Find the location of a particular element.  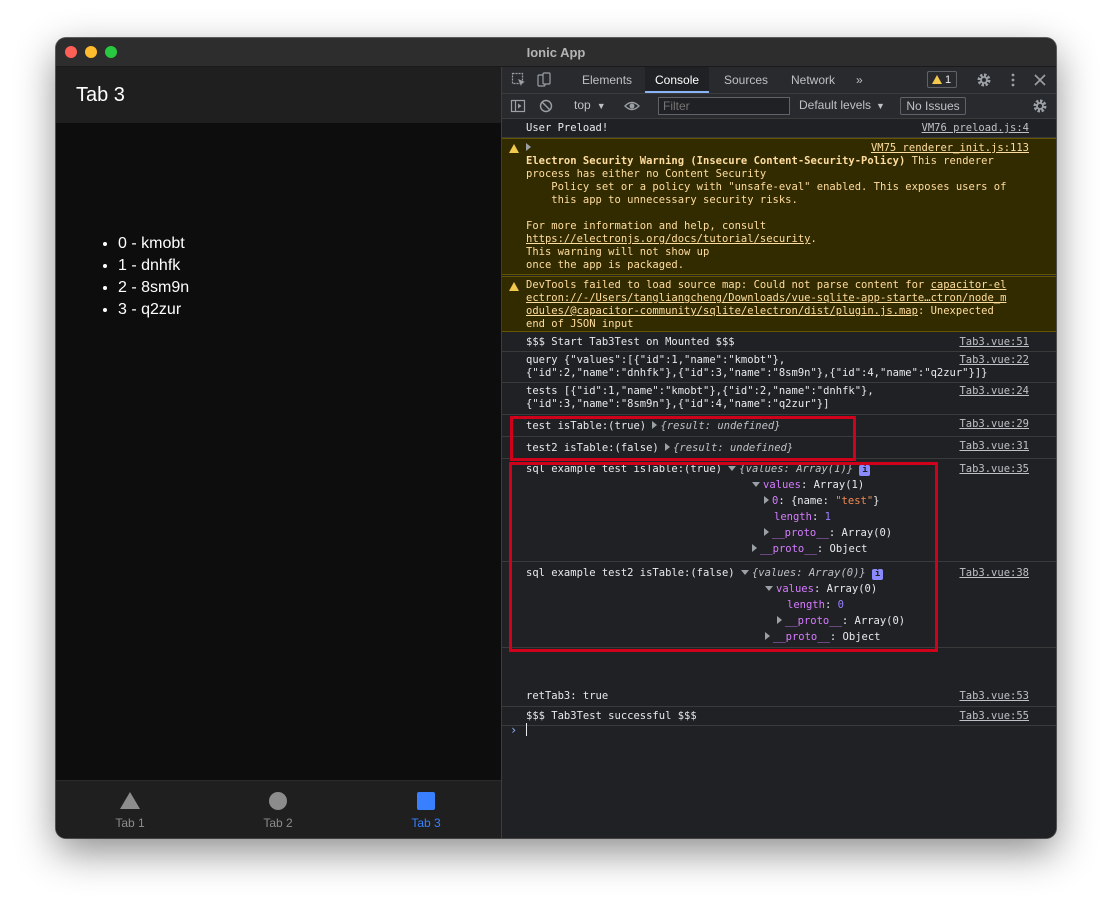

filter-input is located at coordinates (724, 106).